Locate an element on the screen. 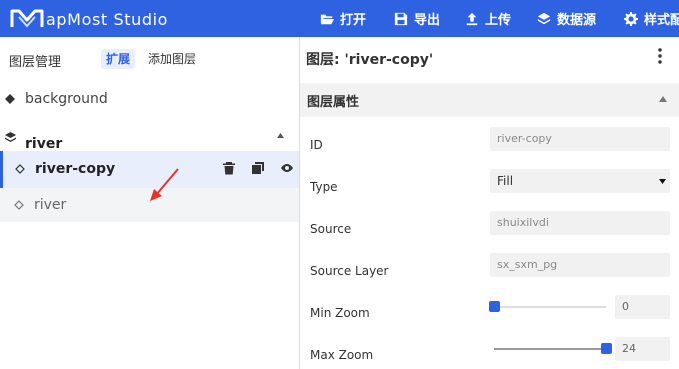 This screenshot has height=369, width=679. tab-extend: 扩展 is located at coordinates (118, 59).